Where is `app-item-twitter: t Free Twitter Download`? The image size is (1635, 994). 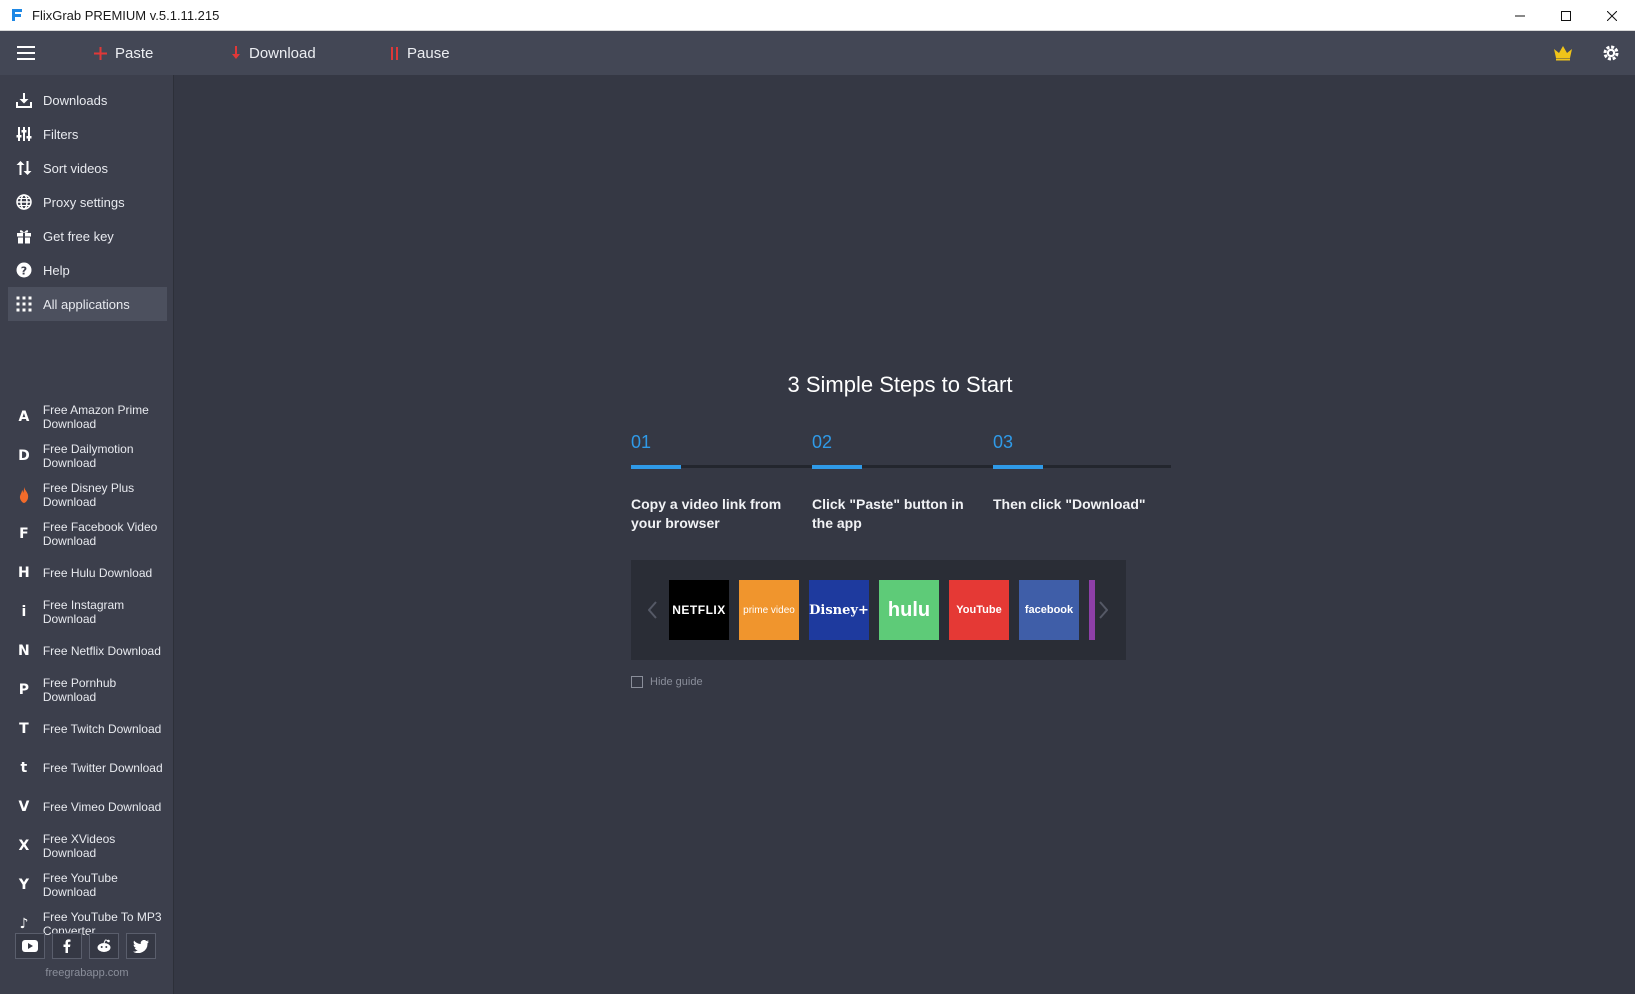 app-item-twitter: t Free Twitter Download is located at coordinates (87, 767).